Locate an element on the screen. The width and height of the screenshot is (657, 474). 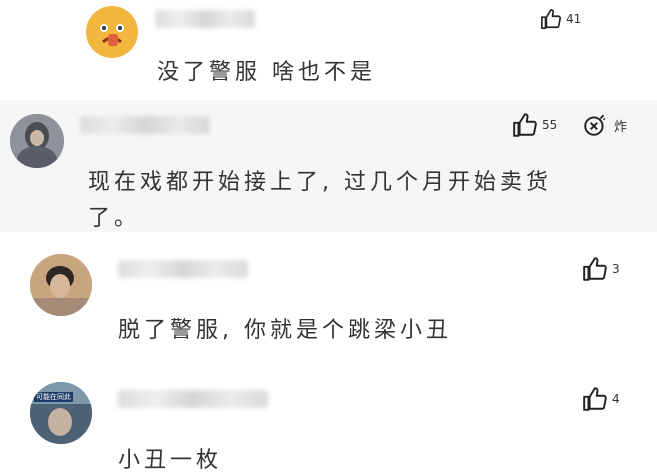
like-button: 4 is located at coordinates (601, 399).